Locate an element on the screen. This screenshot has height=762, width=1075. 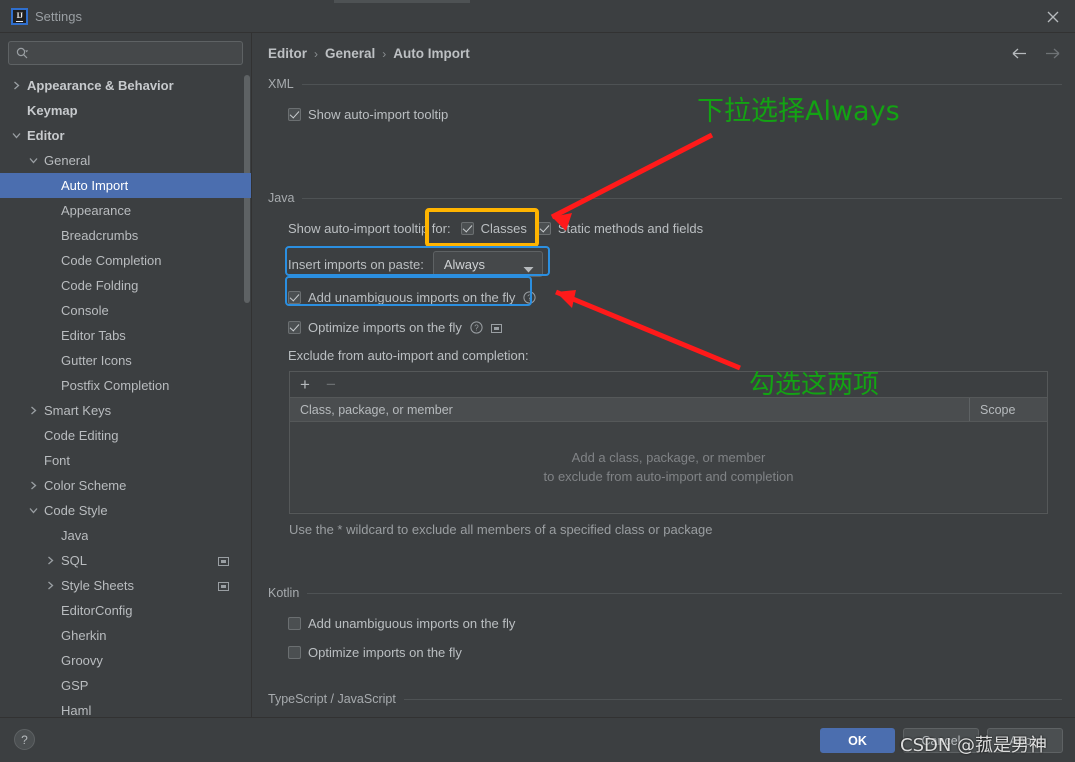
label-exclude-from-auto-import: Exclude from auto-import and completion: is located at coordinates (408, 355).